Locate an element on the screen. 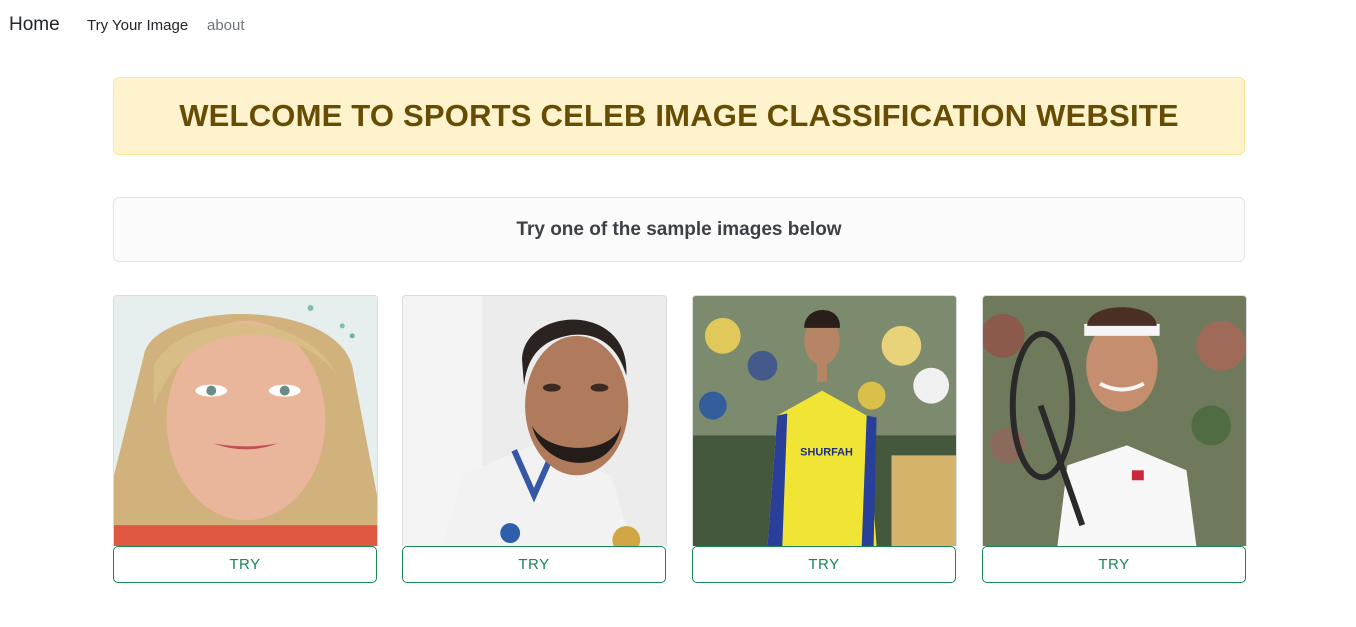 The image size is (1356, 627). nav-about-link: about is located at coordinates (226, 25).